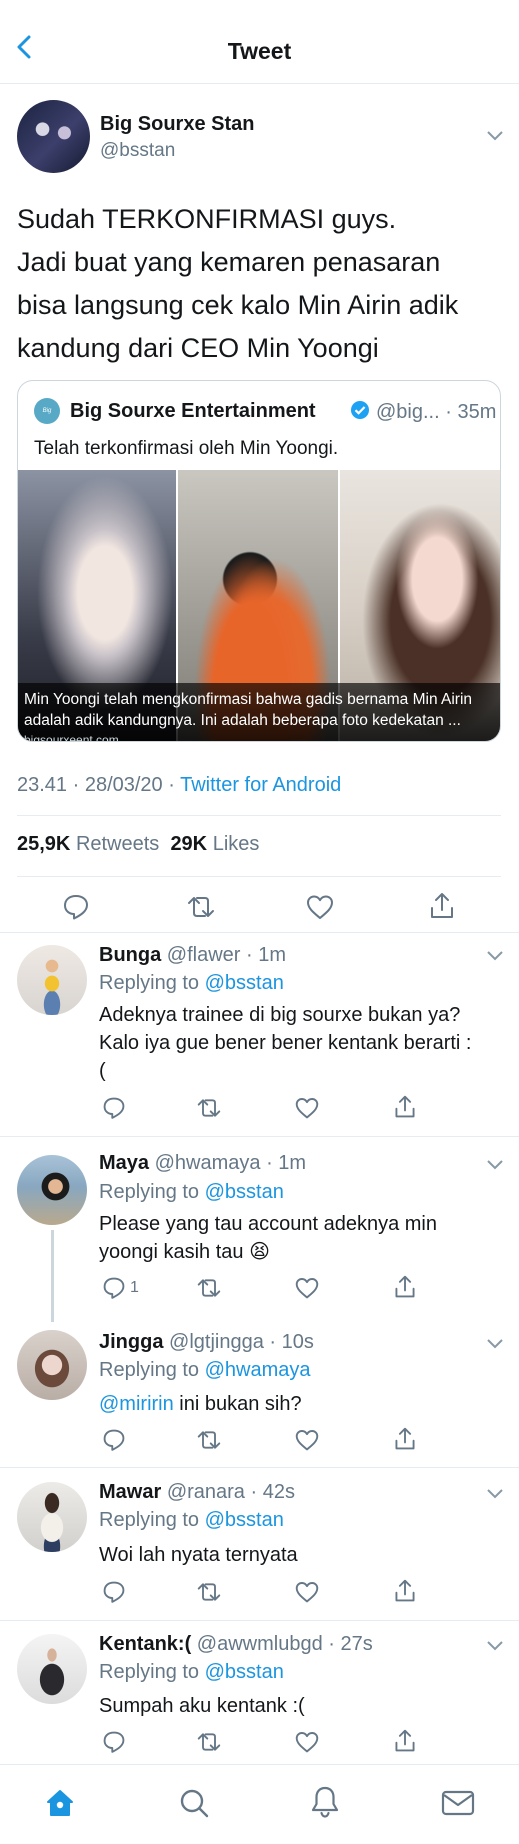 The height and width of the screenshot is (1844, 519). What do you see at coordinates (43, 844) in the screenshot?
I see `retweets-count: 25,9K` at bounding box center [43, 844].